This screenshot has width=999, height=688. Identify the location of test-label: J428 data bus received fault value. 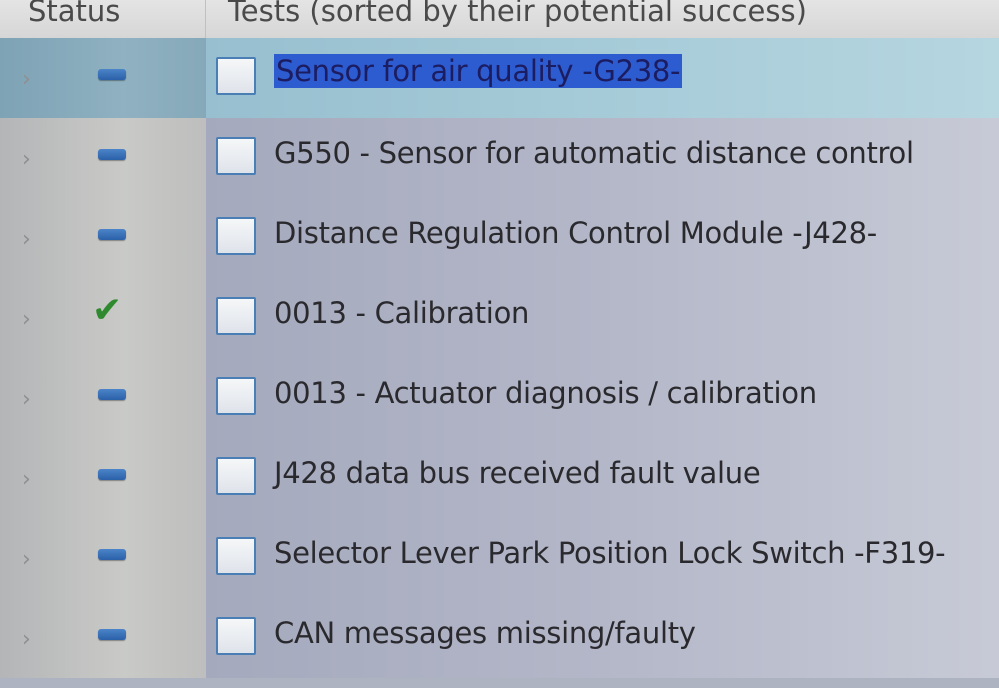
(517, 473).